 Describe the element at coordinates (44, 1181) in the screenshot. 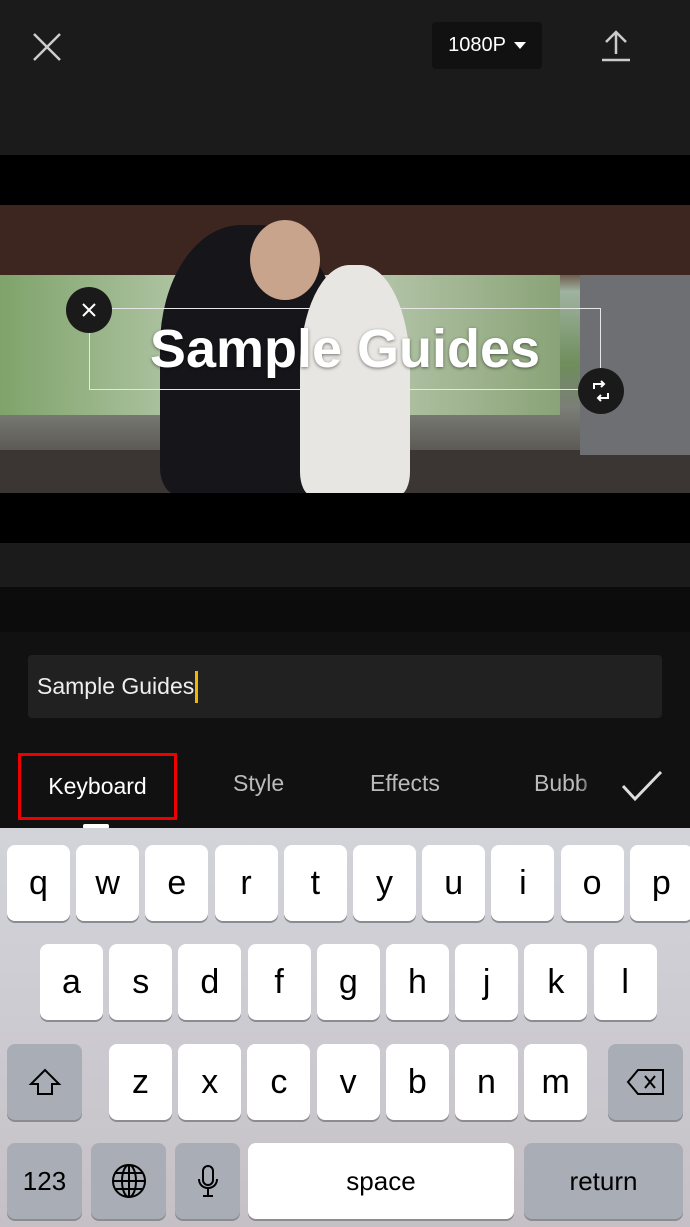

I see `numbers-key: 123` at that location.